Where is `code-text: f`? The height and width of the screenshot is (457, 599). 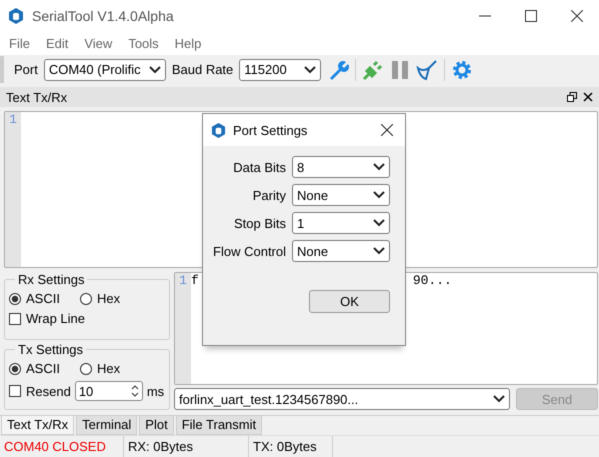 code-text: f is located at coordinates (195, 281).